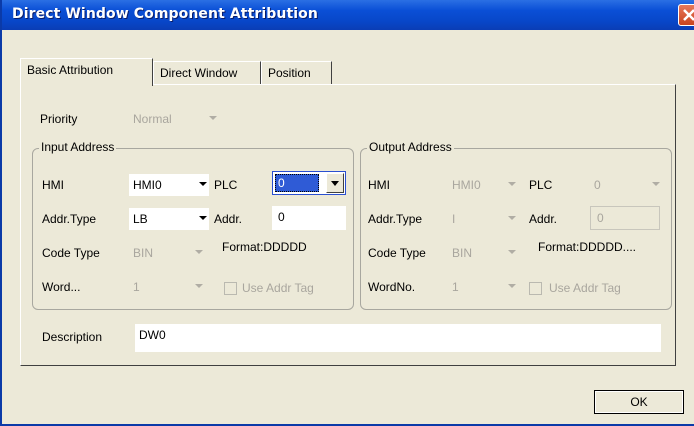  What do you see at coordinates (147, 185) in the screenshot?
I see `input-hmi-value: HMI0` at bounding box center [147, 185].